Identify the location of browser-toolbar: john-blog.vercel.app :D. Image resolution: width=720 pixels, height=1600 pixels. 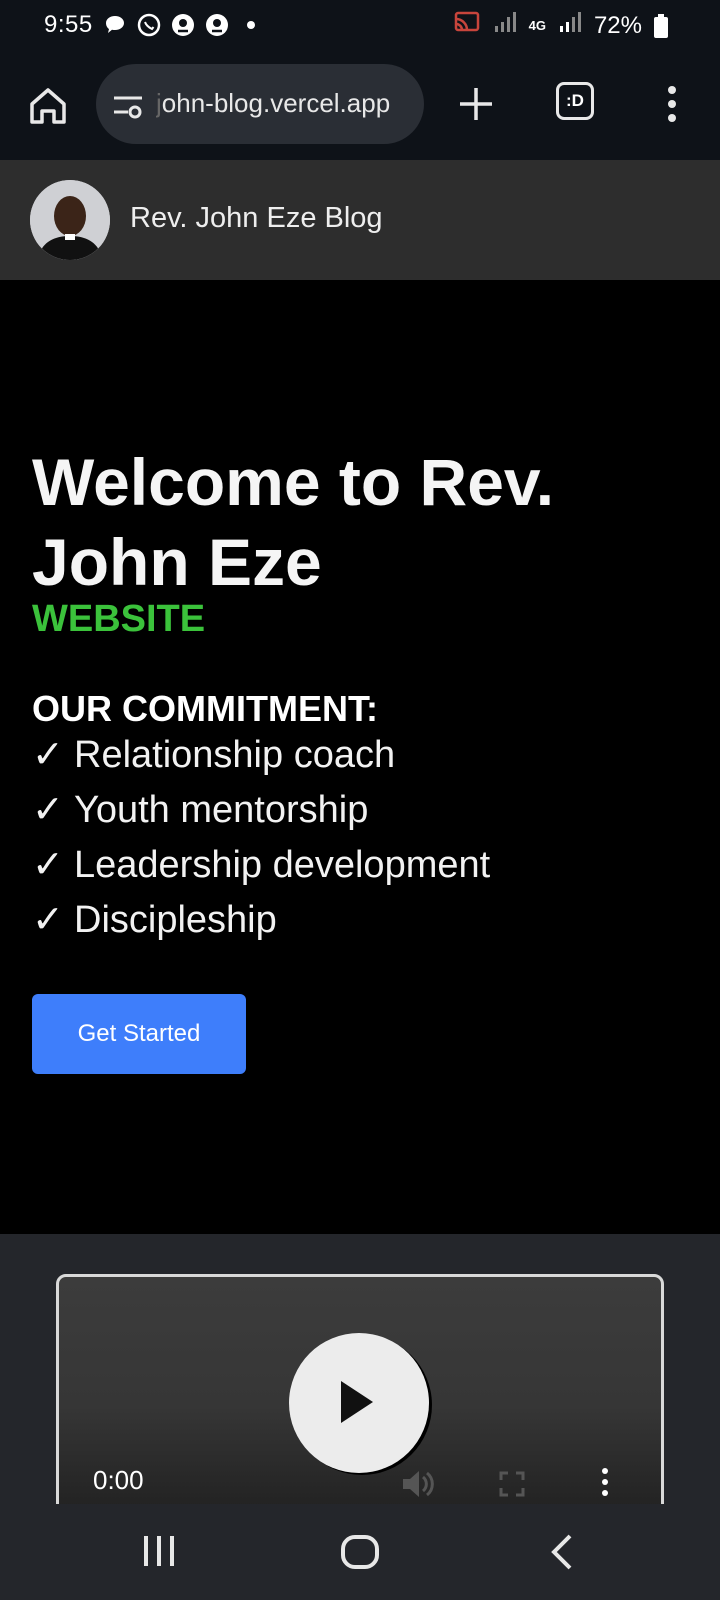
(360, 107).